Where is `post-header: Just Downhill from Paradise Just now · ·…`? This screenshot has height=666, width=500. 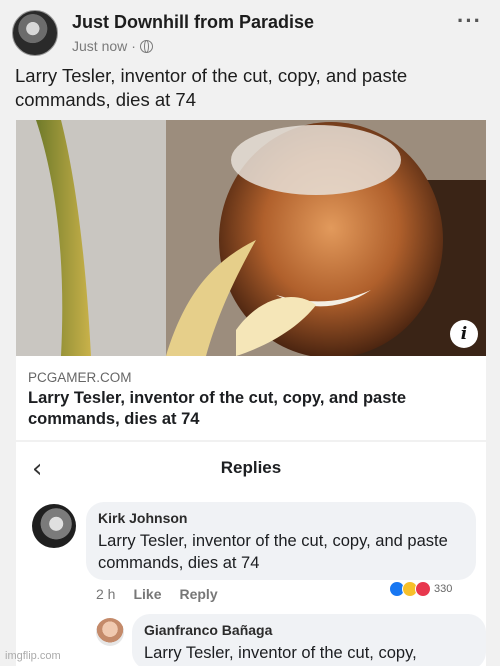
post-header: Just Downhill from Paradise Just now · ·… is located at coordinates (250, 31).